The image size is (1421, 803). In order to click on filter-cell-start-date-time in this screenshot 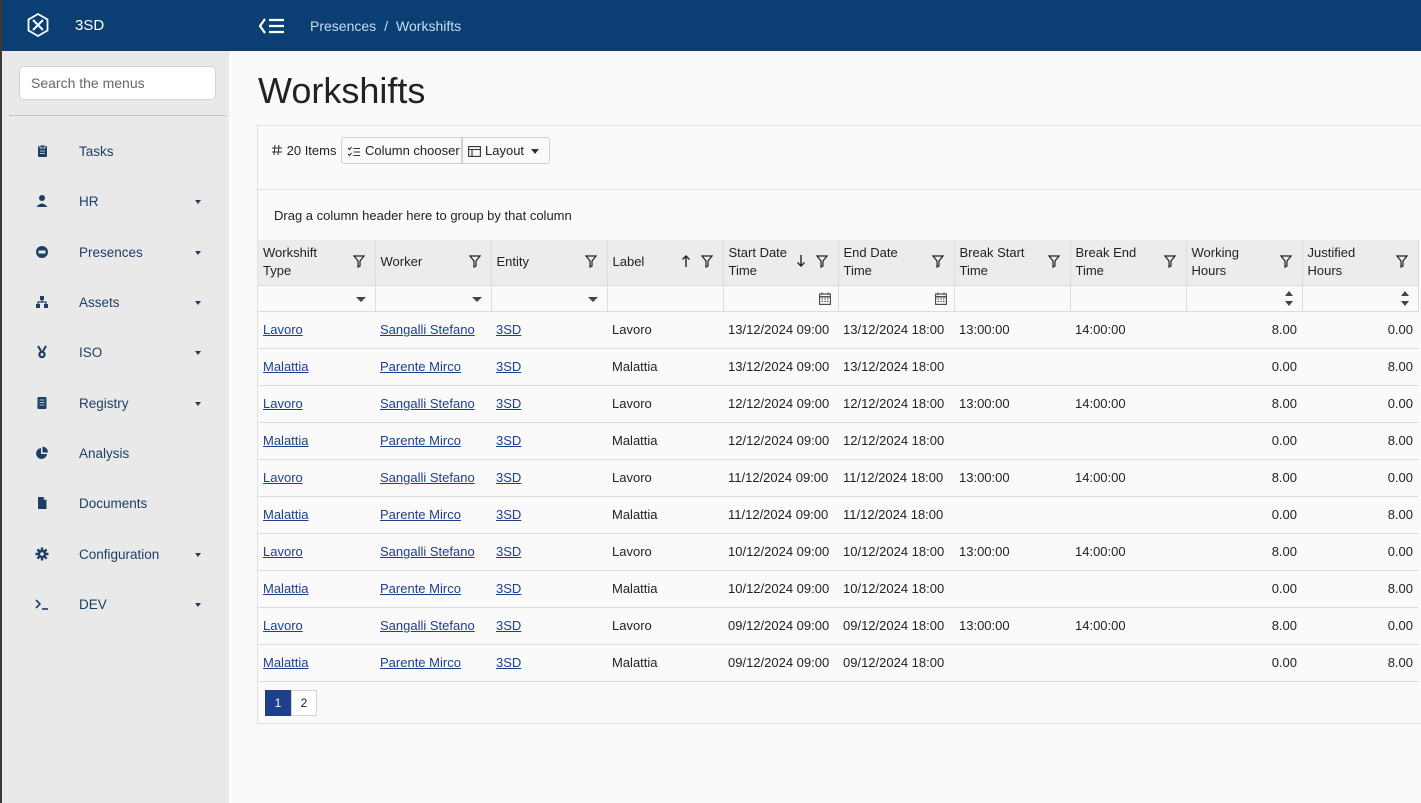, I will do `click(781, 298)`.